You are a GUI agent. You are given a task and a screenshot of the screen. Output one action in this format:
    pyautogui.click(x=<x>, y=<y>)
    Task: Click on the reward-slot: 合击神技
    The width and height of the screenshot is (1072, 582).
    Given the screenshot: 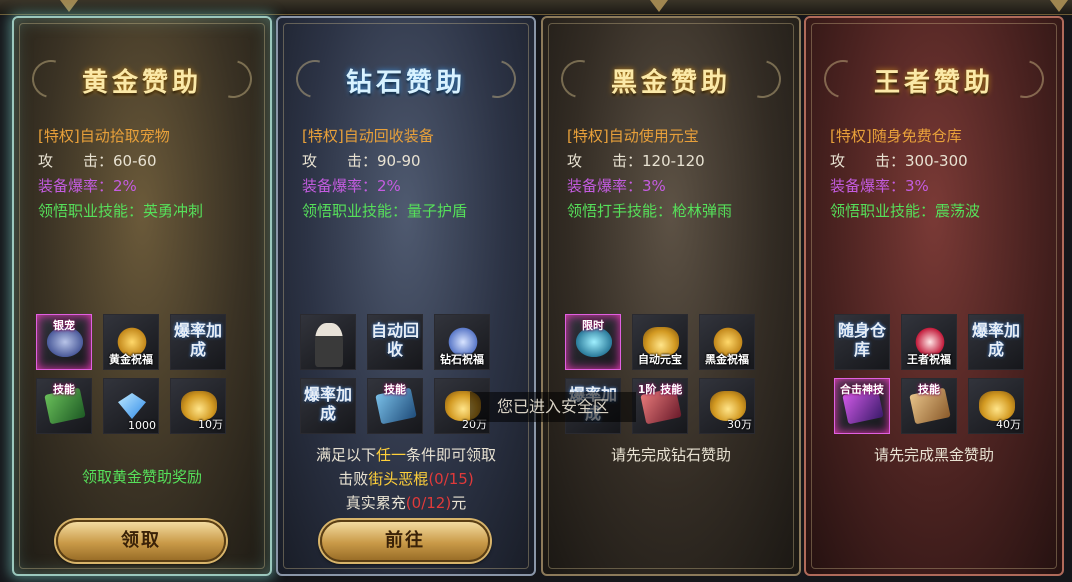 What is the action you would take?
    pyautogui.click(x=862, y=406)
    